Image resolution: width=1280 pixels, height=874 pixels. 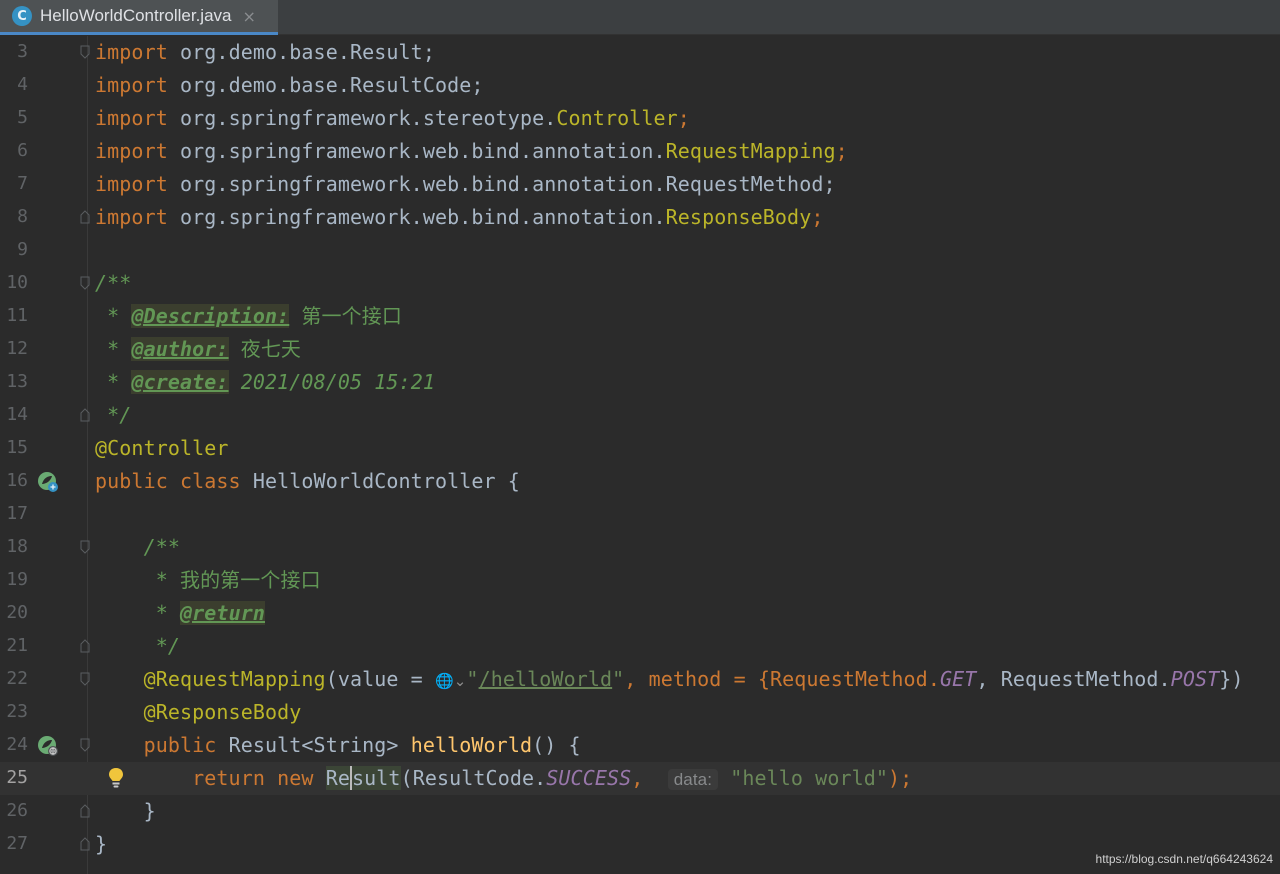 I want to click on code-text: * @author: 夜七天, so click(x=198, y=349).